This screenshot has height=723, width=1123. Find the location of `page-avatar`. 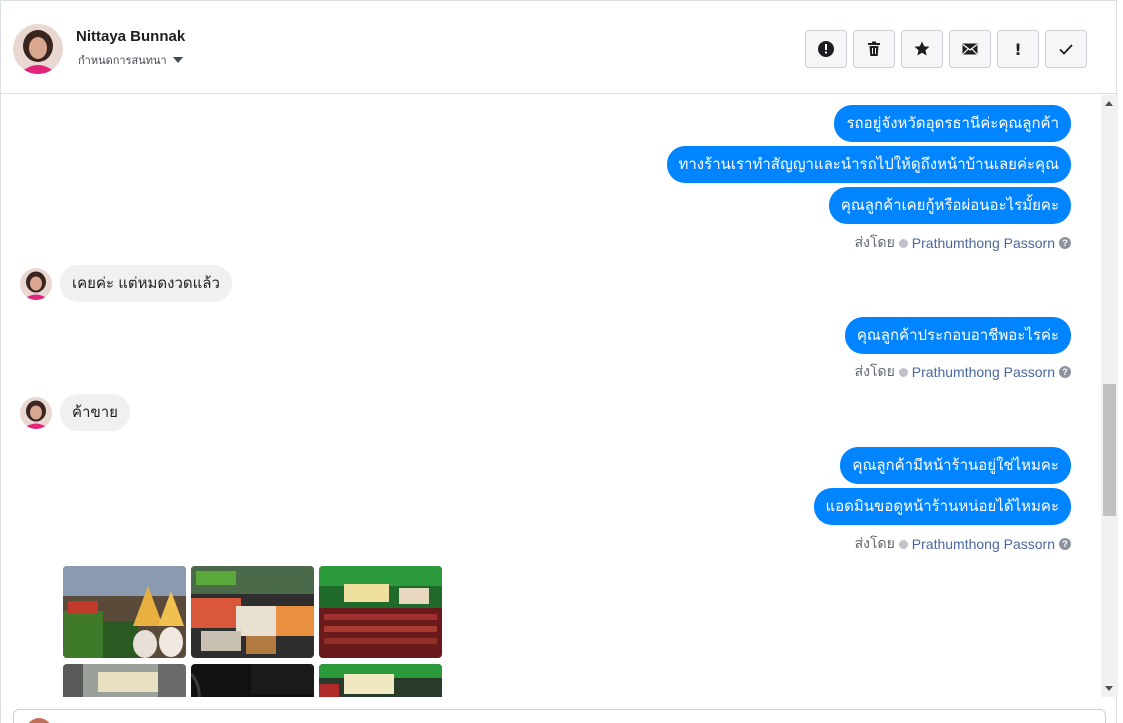

page-avatar is located at coordinates (39, 720).